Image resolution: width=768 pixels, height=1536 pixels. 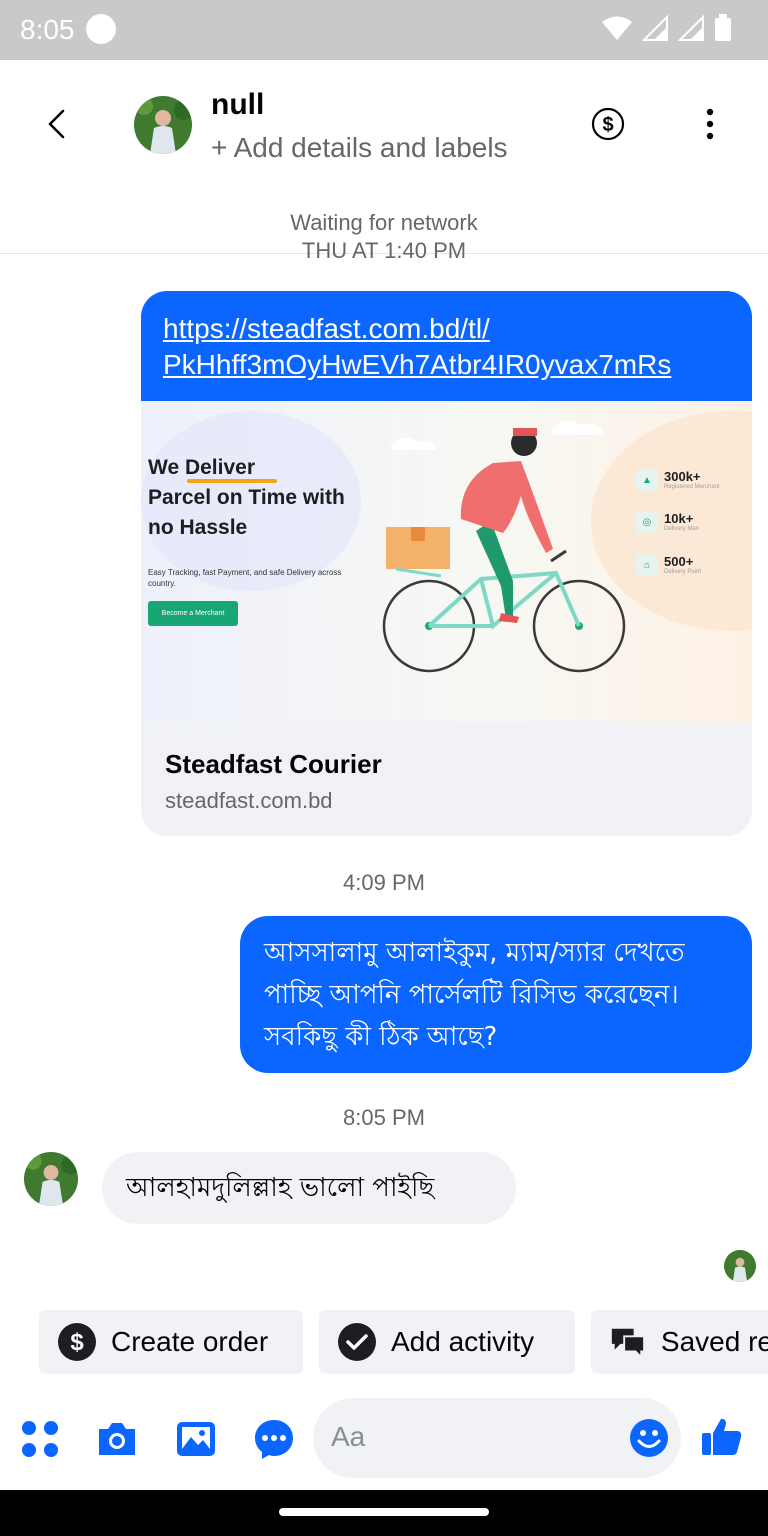 What do you see at coordinates (679, 518) in the screenshot?
I see `stat-value: 10k+` at bounding box center [679, 518].